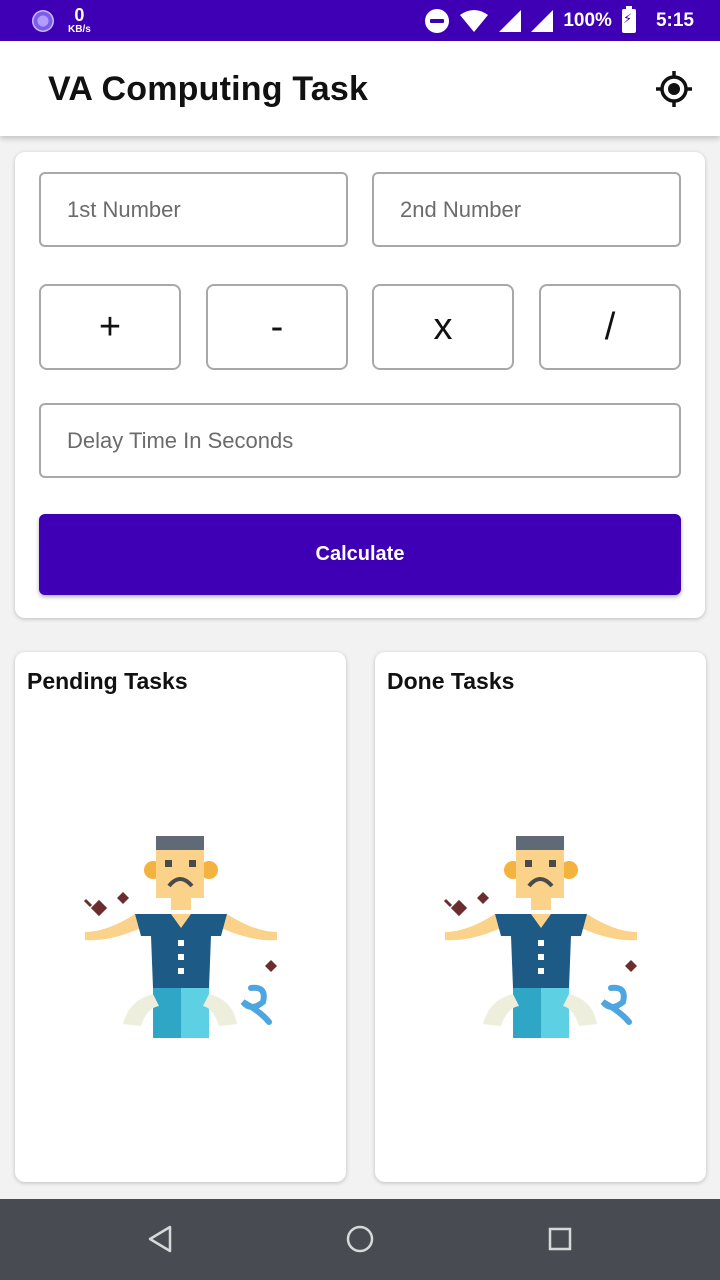  What do you see at coordinates (43, 20) in the screenshot?
I see `app-notification-icon` at bounding box center [43, 20].